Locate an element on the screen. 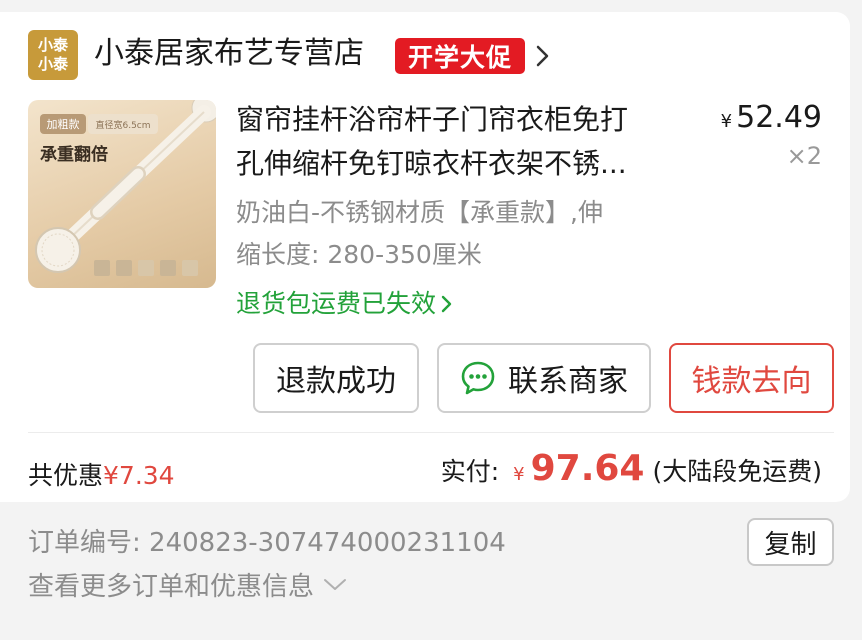  paid-amount: 97.64 is located at coordinates (587, 468).